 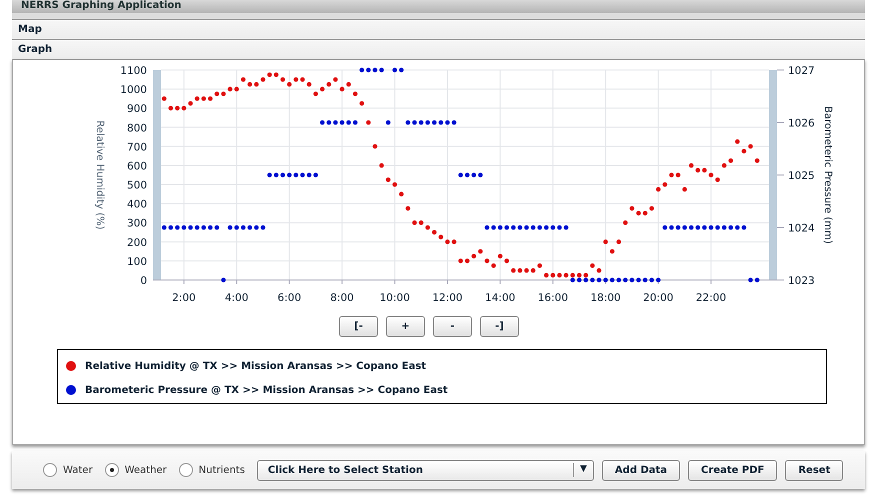 I want to click on station-dropdown: Click Here to Select Station ▼, so click(x=425, y=470).